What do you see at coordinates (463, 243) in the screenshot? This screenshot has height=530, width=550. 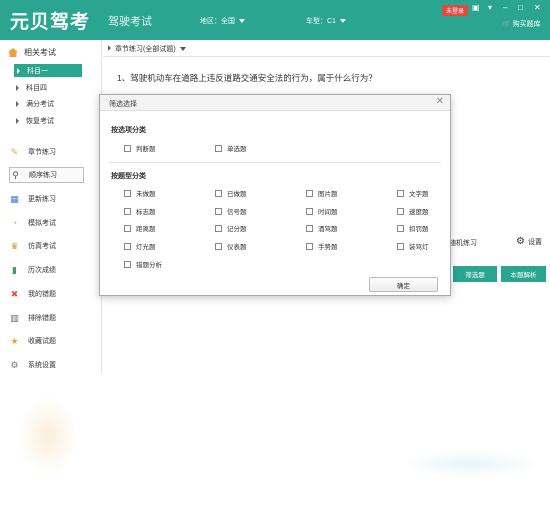 I see `random-practice-toggle: 随机练习` at bounding box center [463, 243].